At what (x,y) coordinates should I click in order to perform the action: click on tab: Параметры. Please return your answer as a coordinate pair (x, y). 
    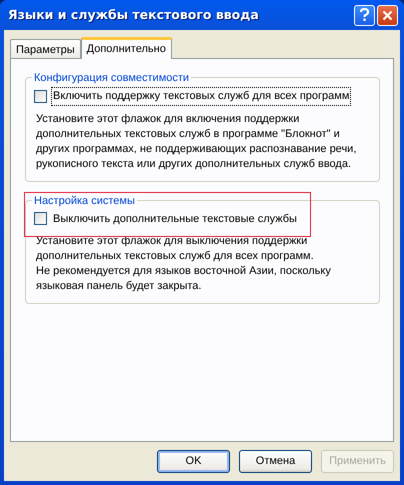
    Looking at the image, I should click on (45, 48).